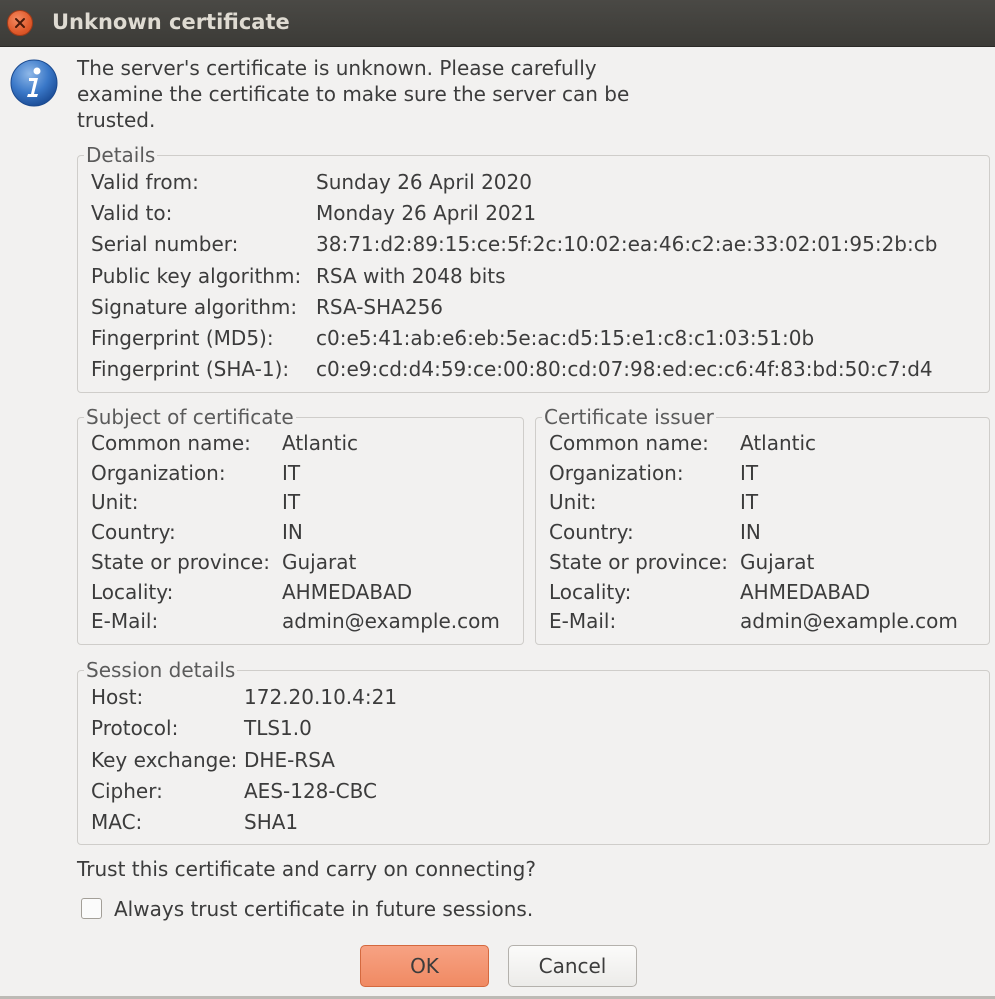 The width and height of the screenshot is (995, 999). Describe the element at coordinates (171, 22) in the screenshot. I see `window-title: Unknown certificate` at that location.